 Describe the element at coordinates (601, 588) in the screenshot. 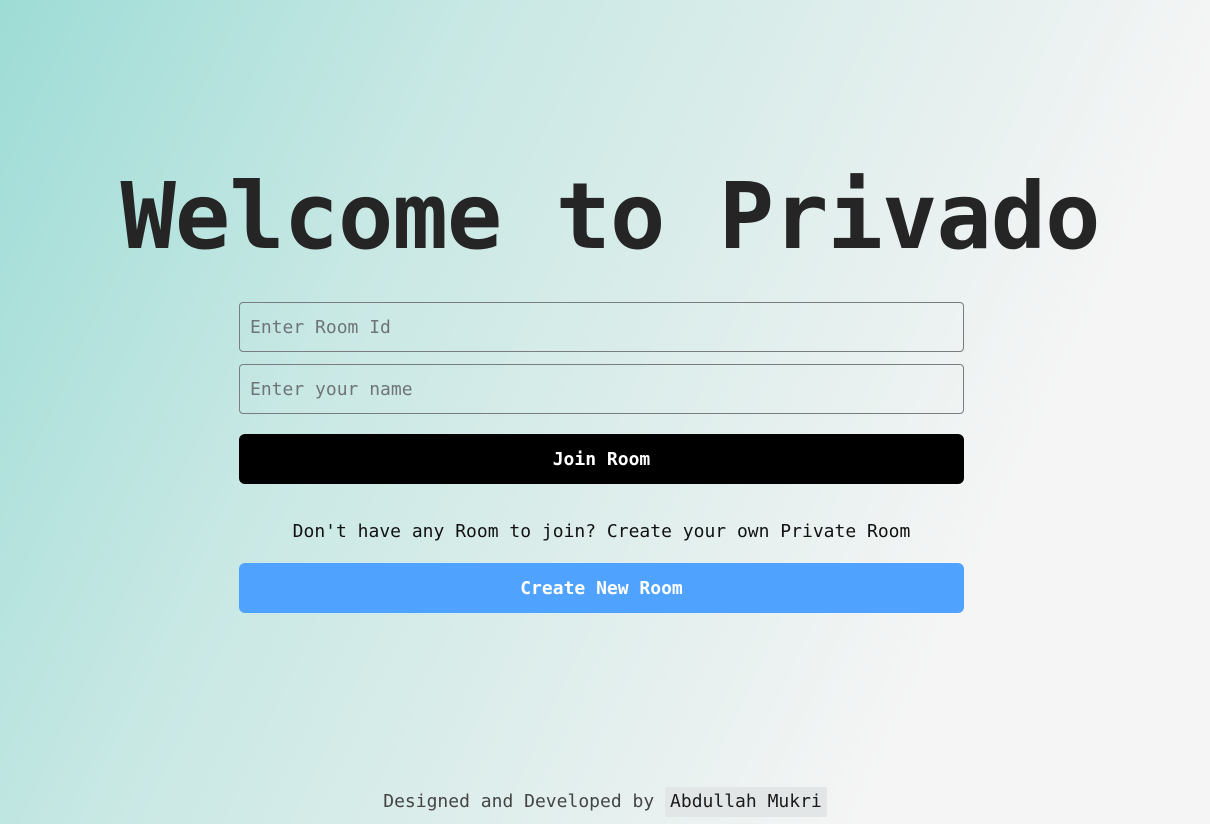

I see `create-new-room-button: Create New Room` at that location.